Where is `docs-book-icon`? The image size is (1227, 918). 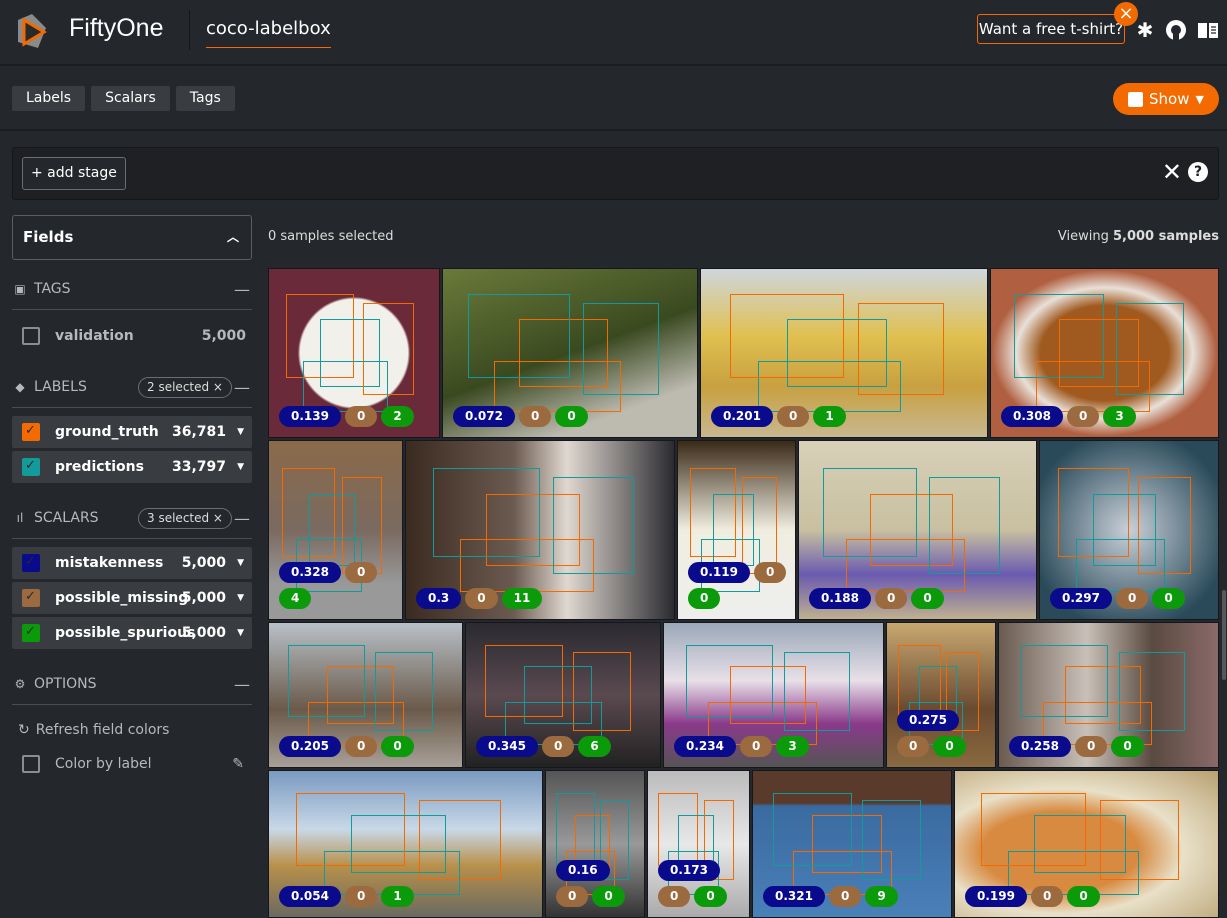 docs-book-icon is located at coordinates (1208, 30).